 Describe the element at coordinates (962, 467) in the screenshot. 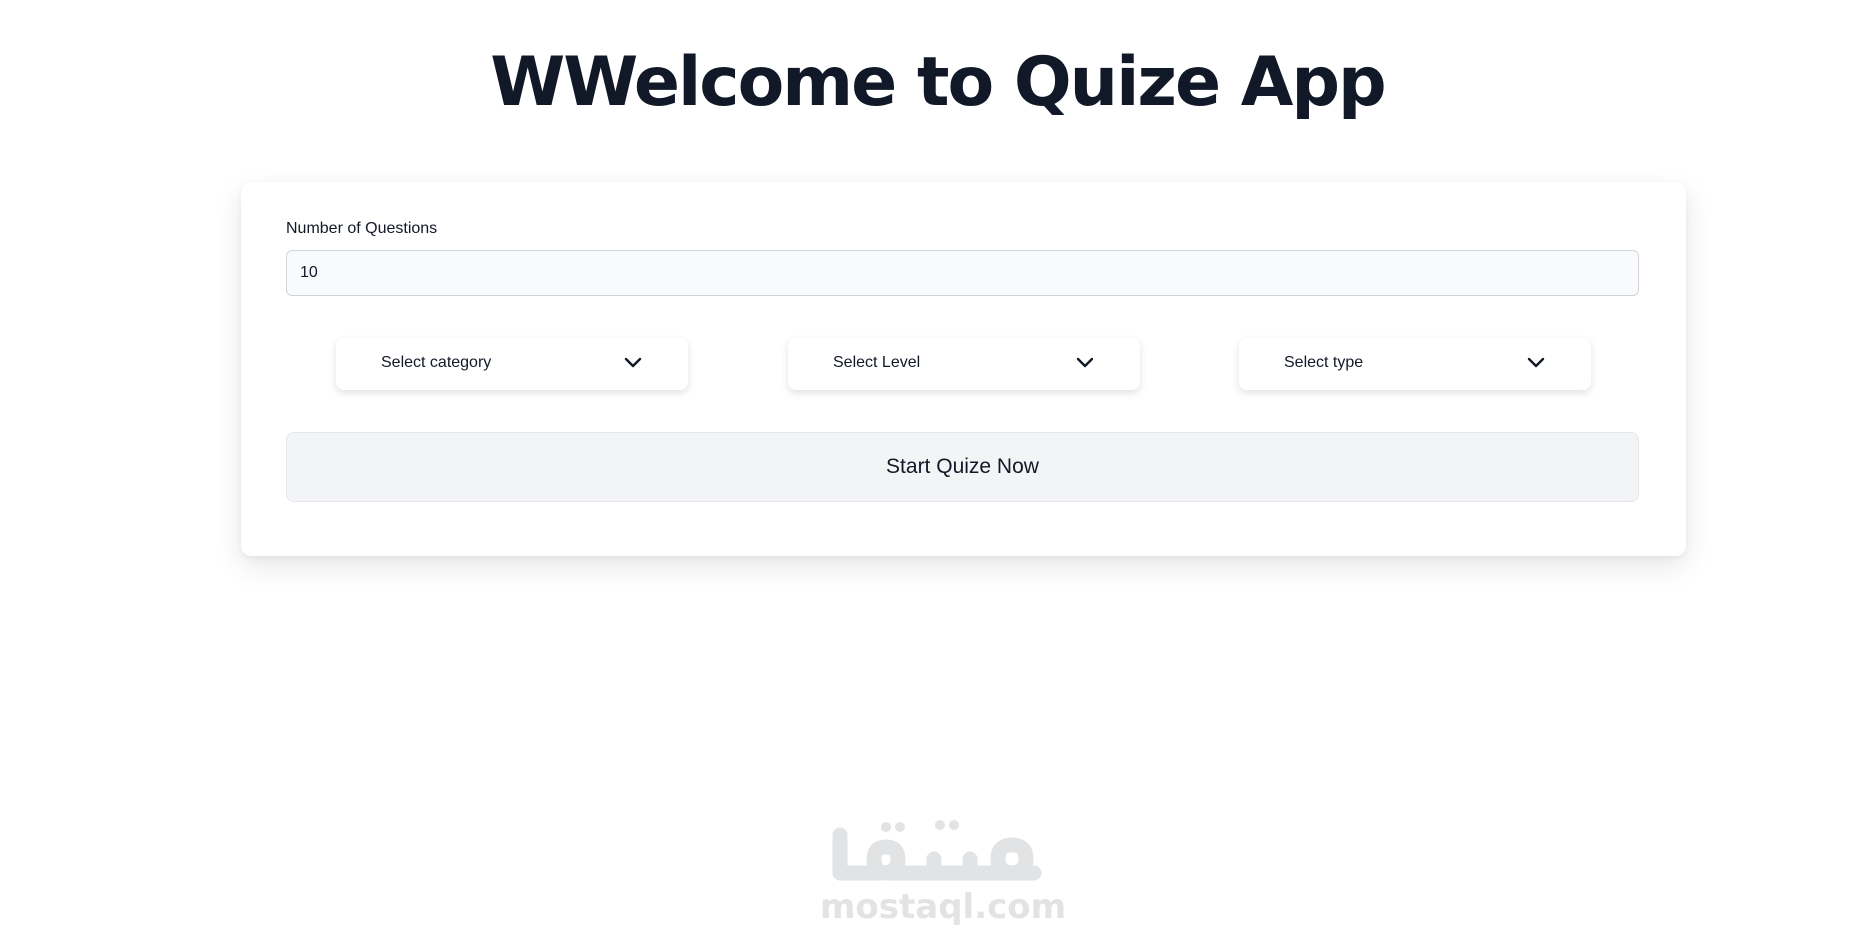

I see `start-quiz-button: Start Quize Now` at that location.